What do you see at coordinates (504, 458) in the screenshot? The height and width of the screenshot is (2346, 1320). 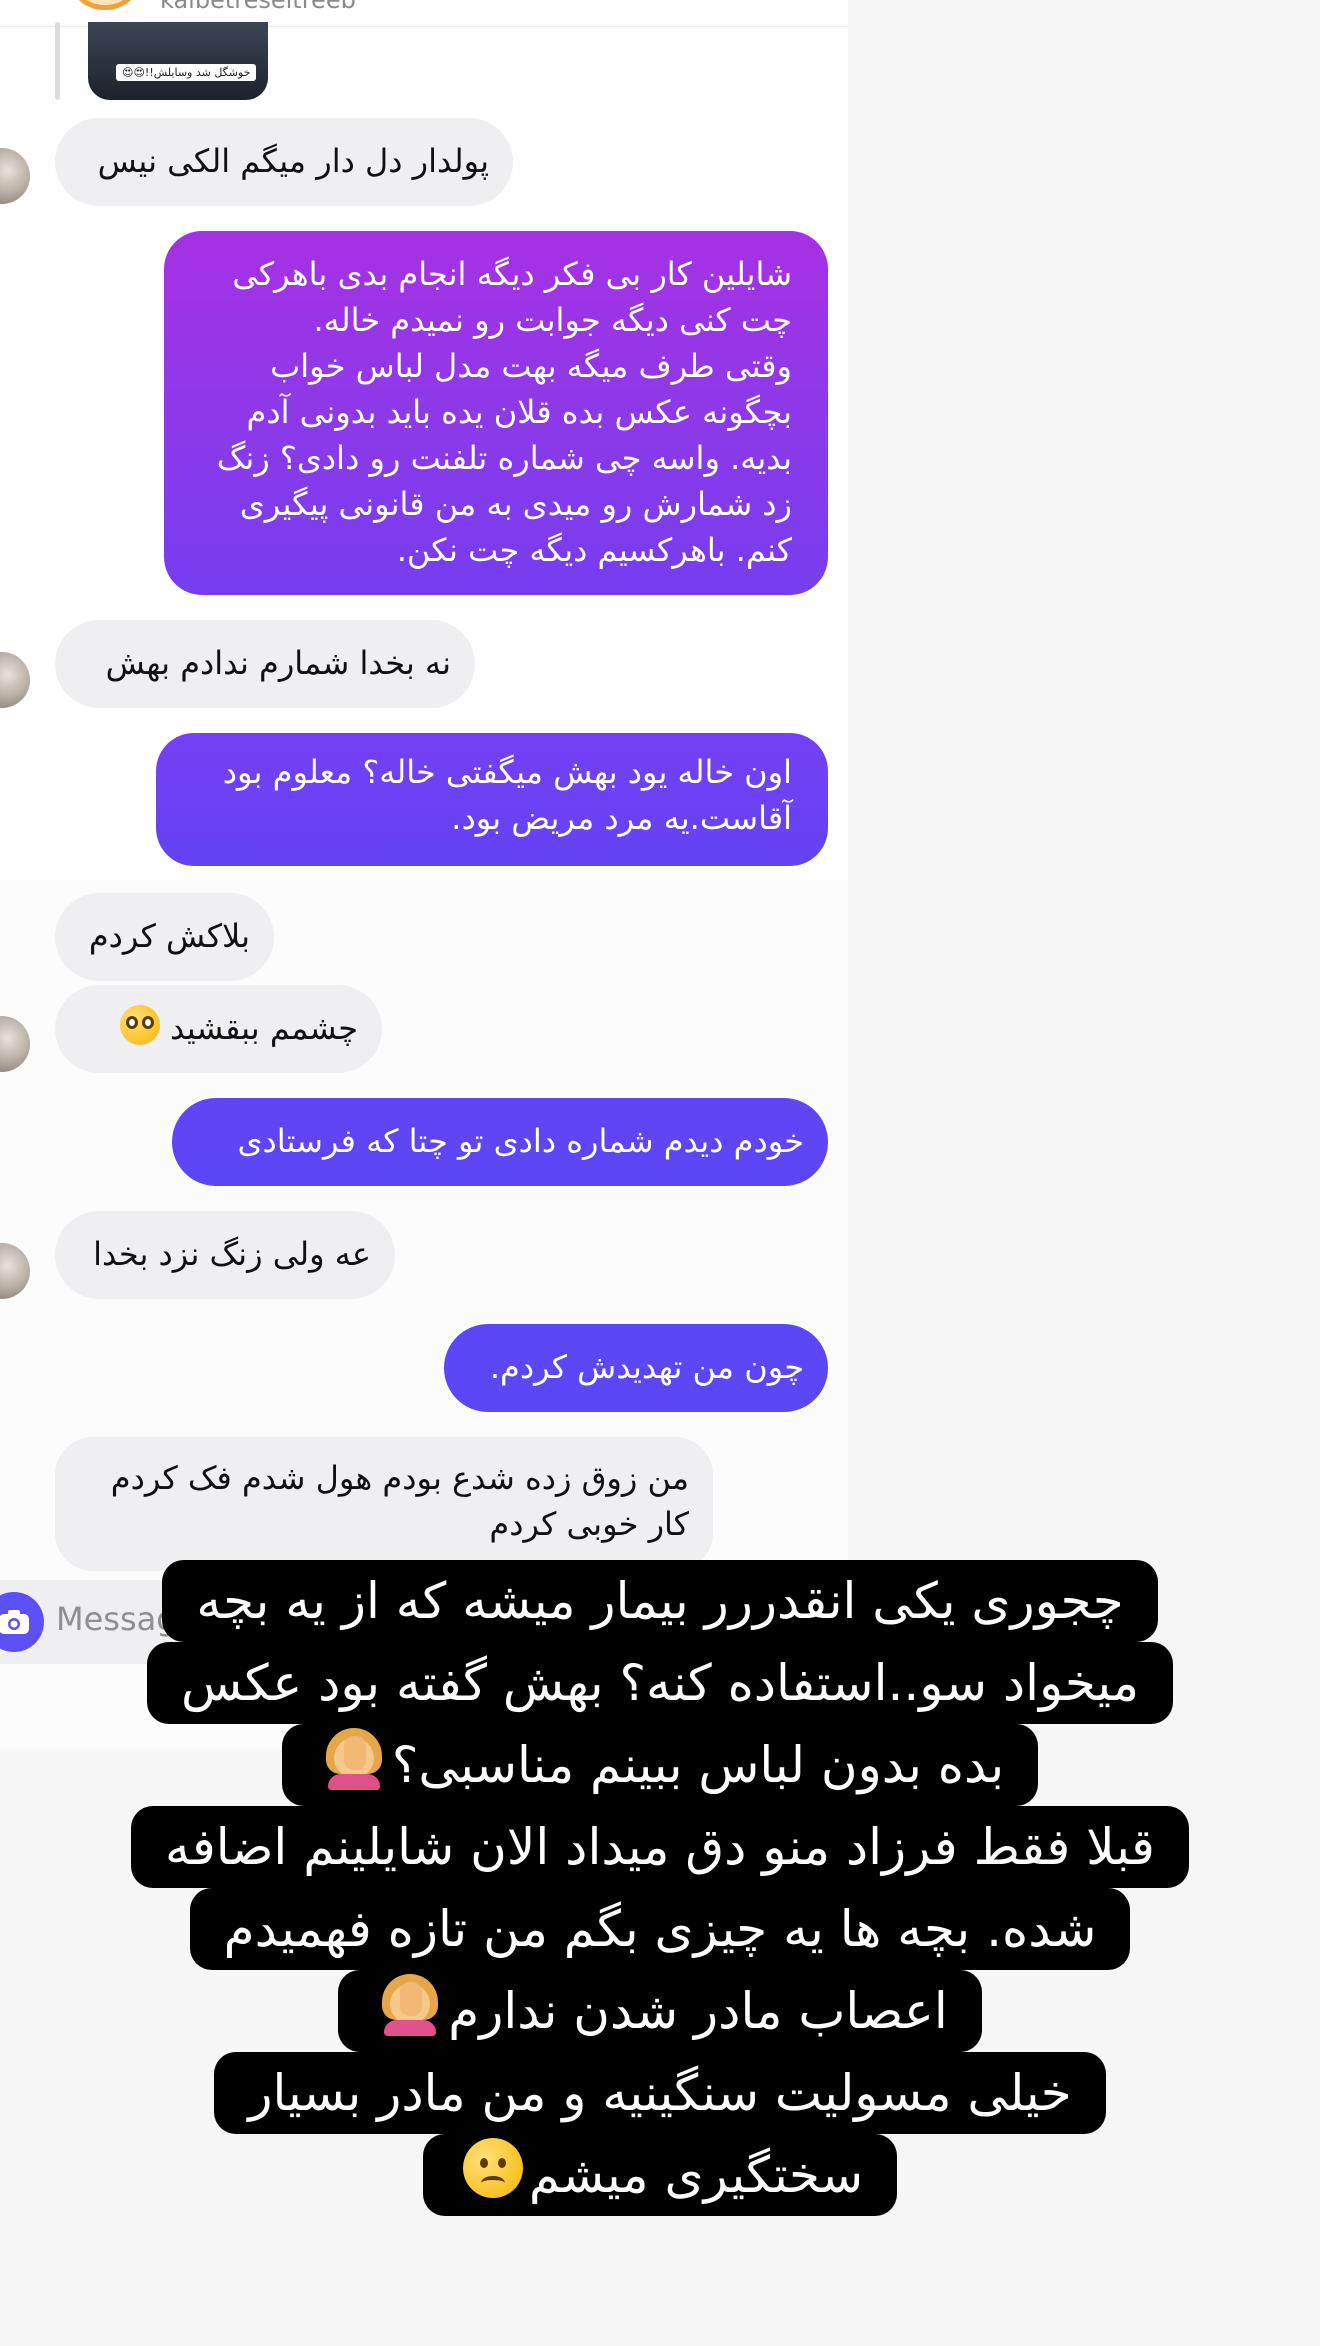 I see `message-line: بدیه. واسه چی شماره تلفنت رو دادی؟ زنگ` at bounding box center [504, 458].